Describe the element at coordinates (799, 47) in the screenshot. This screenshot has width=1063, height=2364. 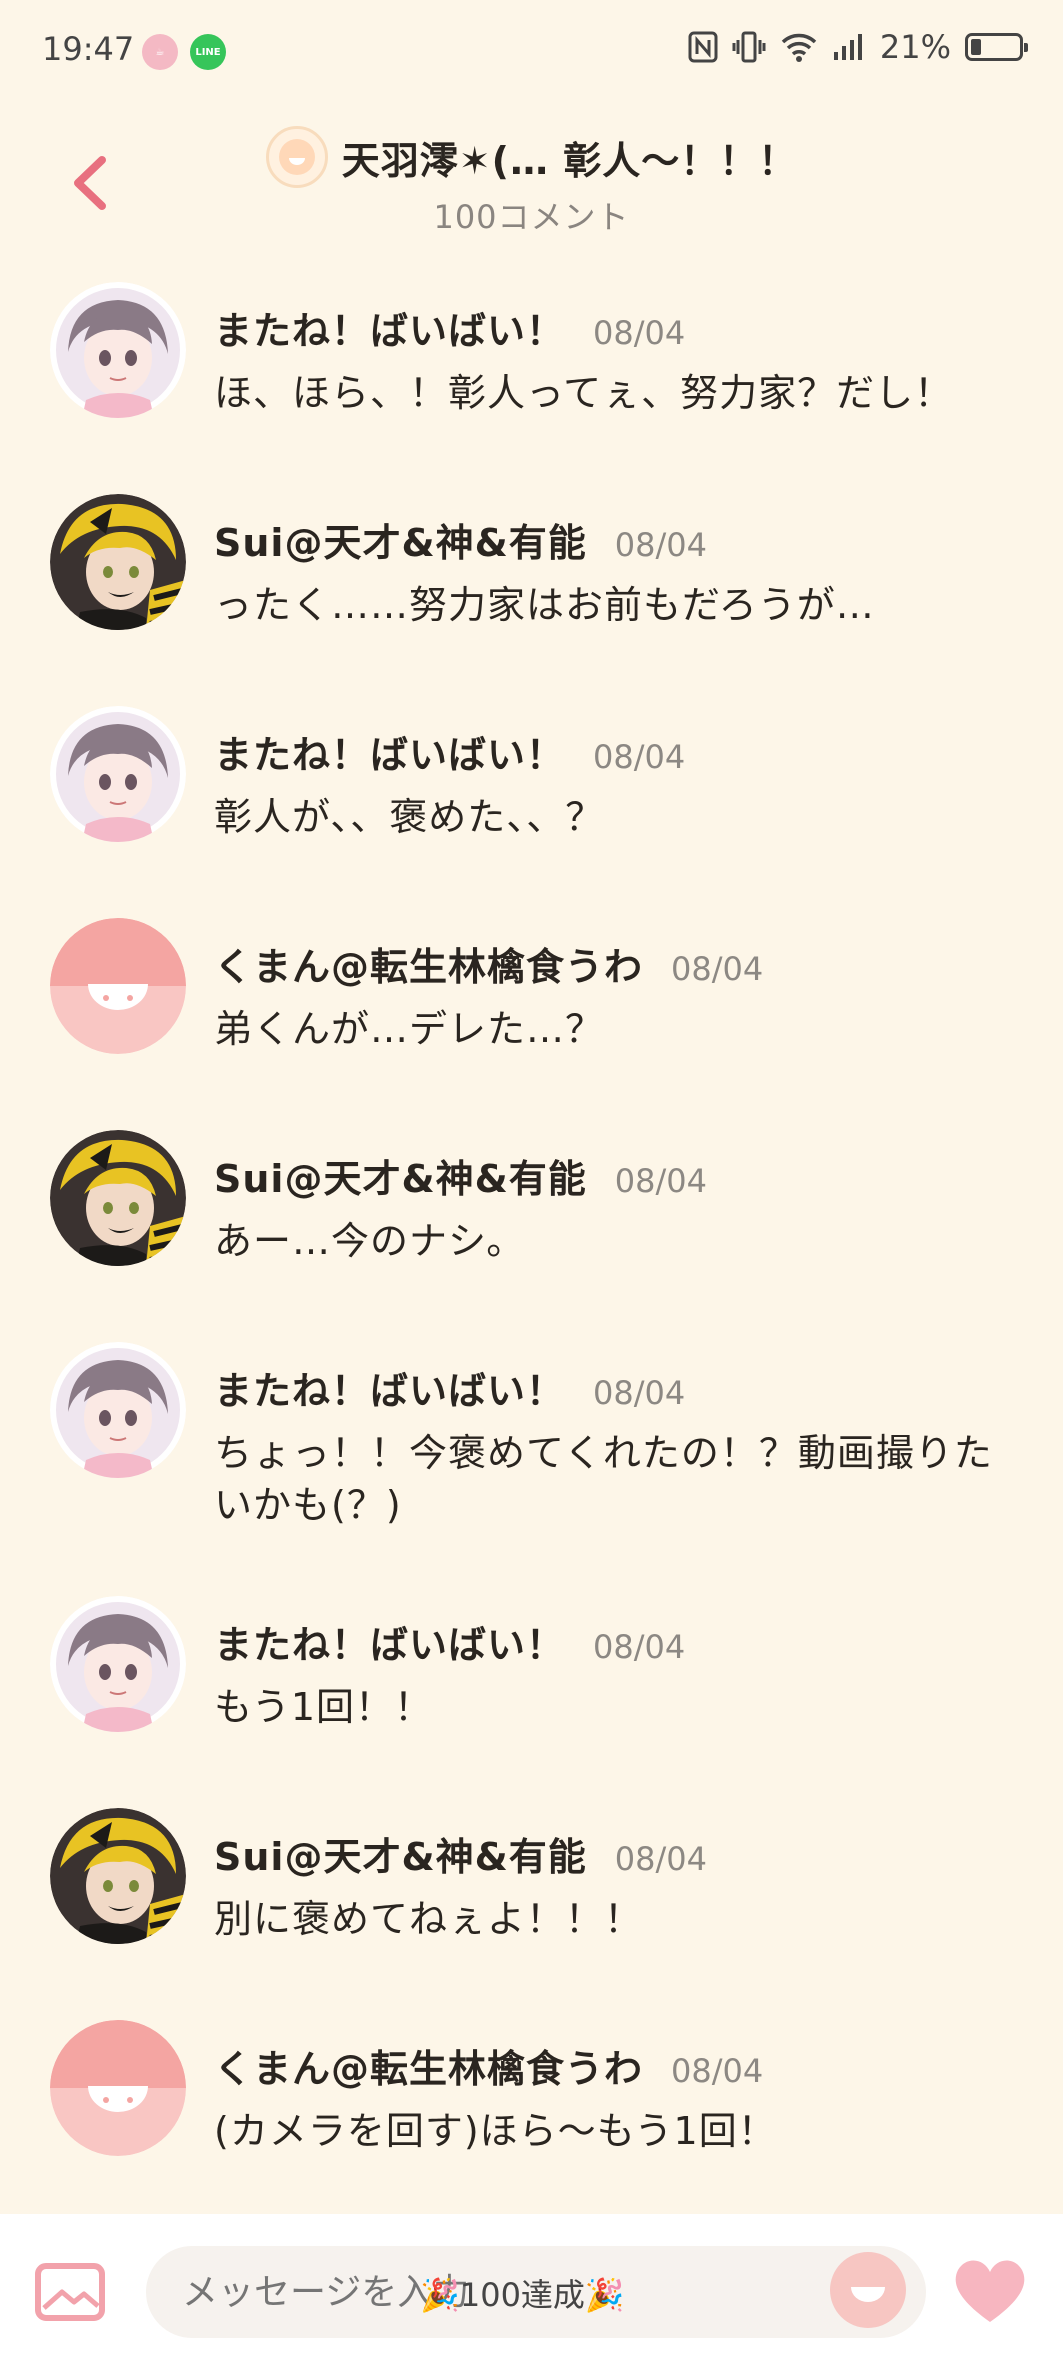
I see `wifi-icon` at that location.